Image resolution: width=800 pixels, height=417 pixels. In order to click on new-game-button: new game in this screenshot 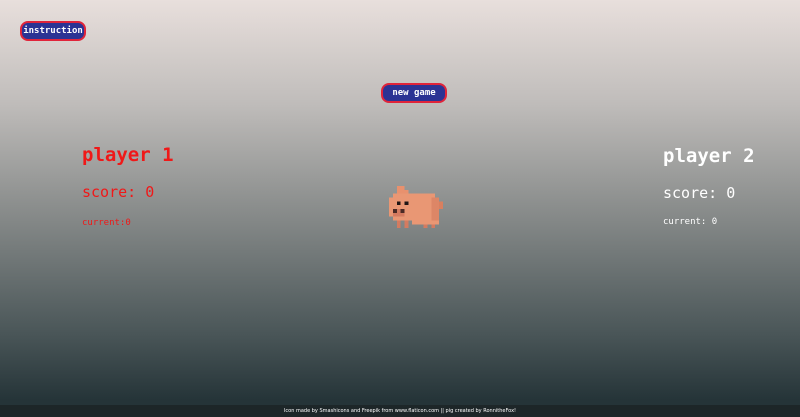, I will do `click(414, 93)`.